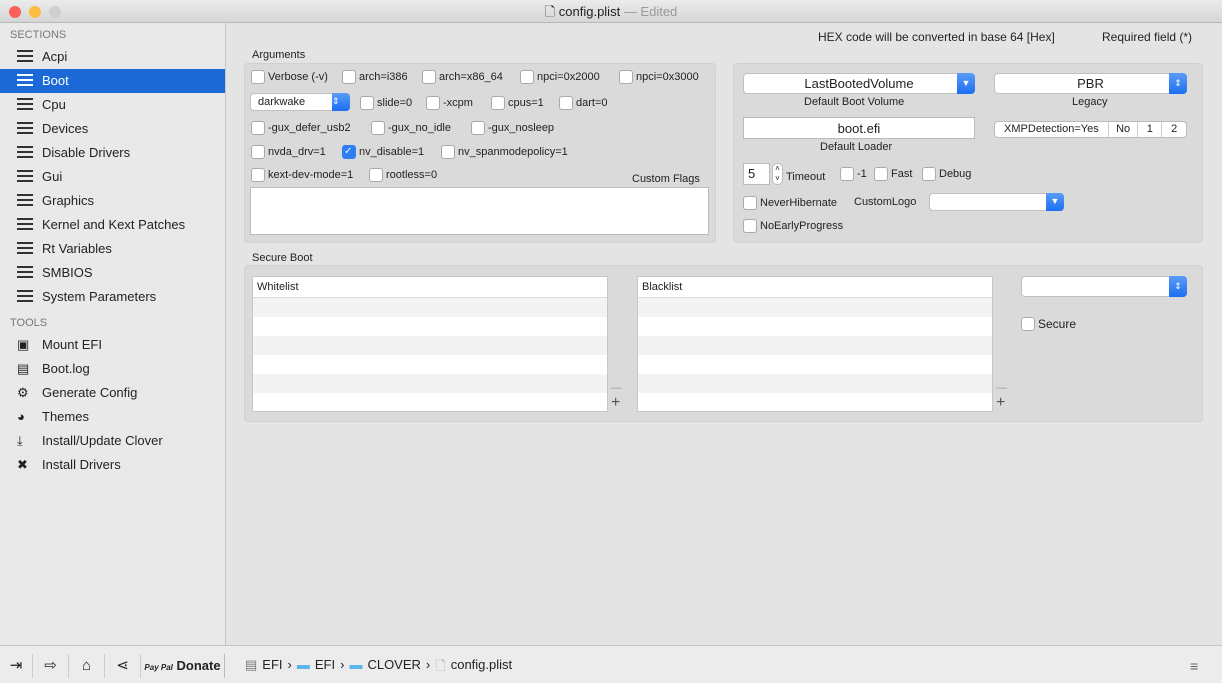 The width and height of the screenshot is (1222, 683). What do you see at coordinates (1000, 403) in the screenshot?
I see `blacklist-add-button: +` at bounding box center [1000, 403].